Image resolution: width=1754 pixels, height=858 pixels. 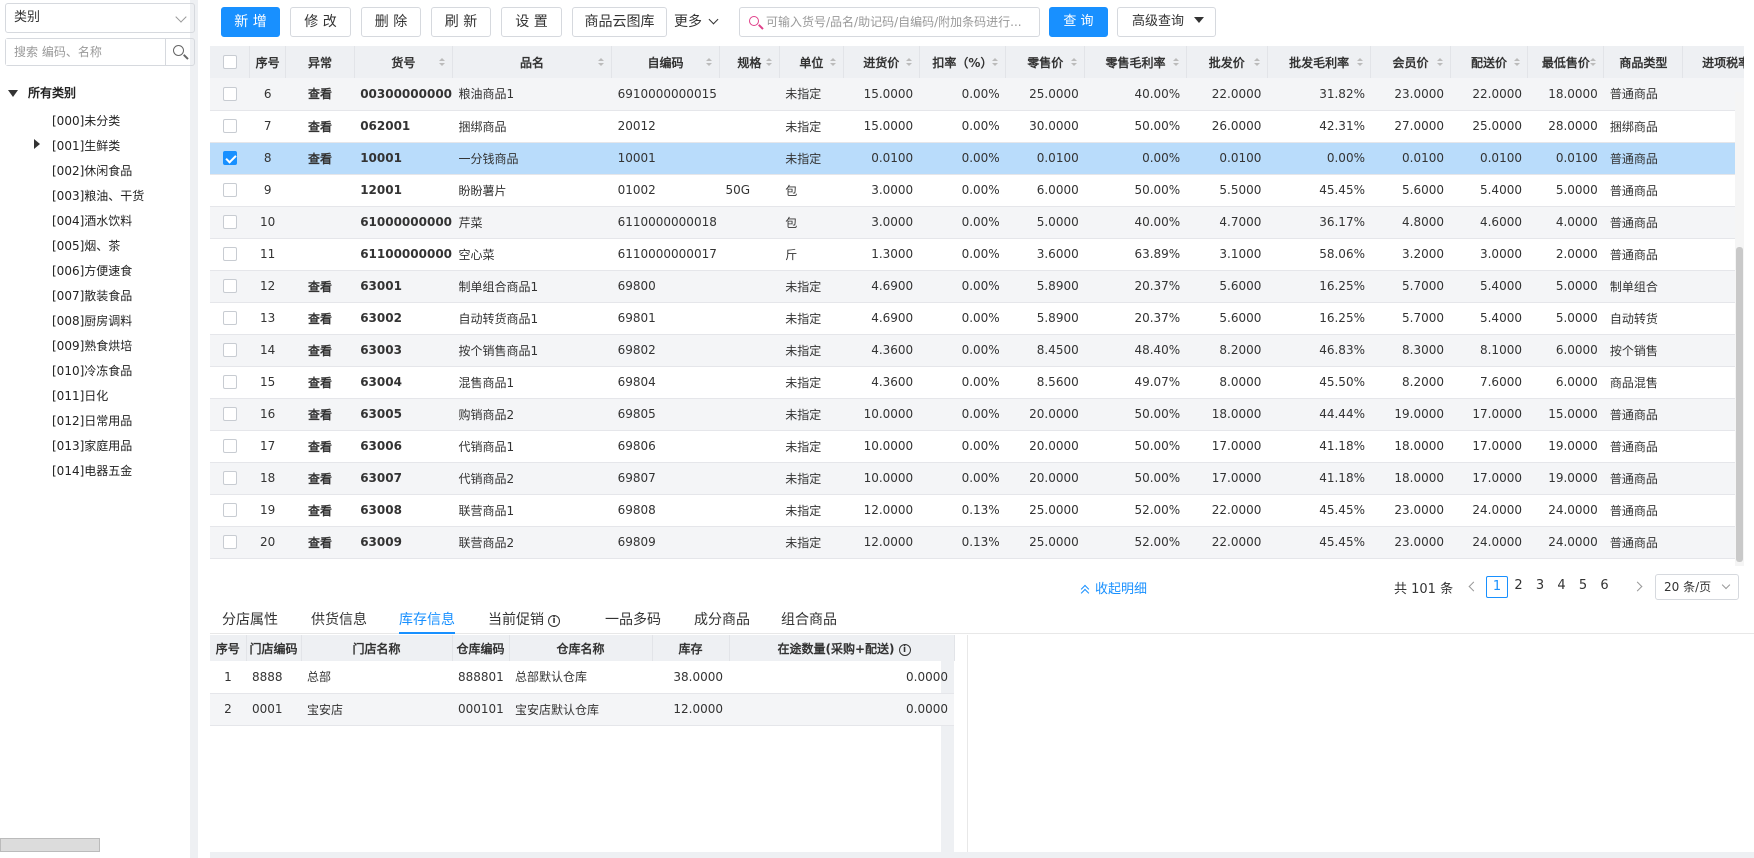 I want to click on tab-1: 供货信息, so click(x=339, y=621).